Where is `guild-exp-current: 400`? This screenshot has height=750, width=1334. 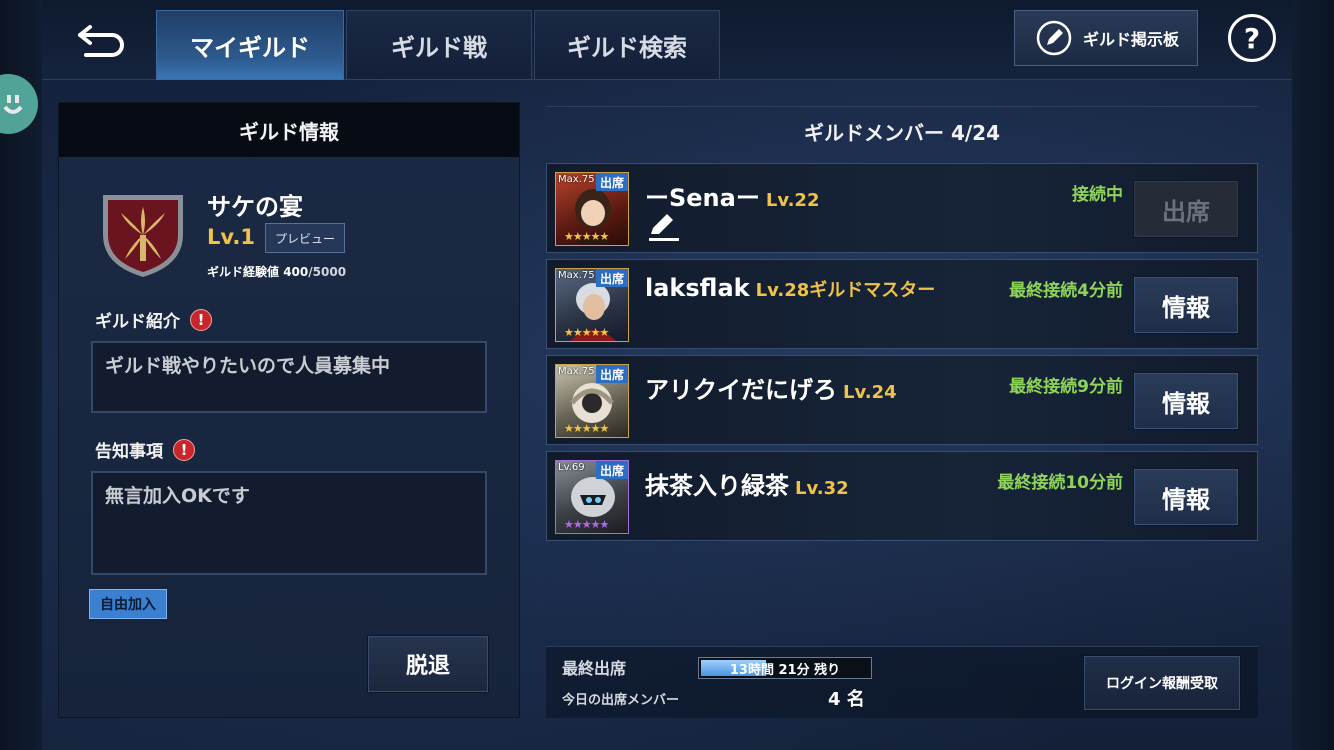 guild-exp-current: 400 is located at coordinates (296, 272).